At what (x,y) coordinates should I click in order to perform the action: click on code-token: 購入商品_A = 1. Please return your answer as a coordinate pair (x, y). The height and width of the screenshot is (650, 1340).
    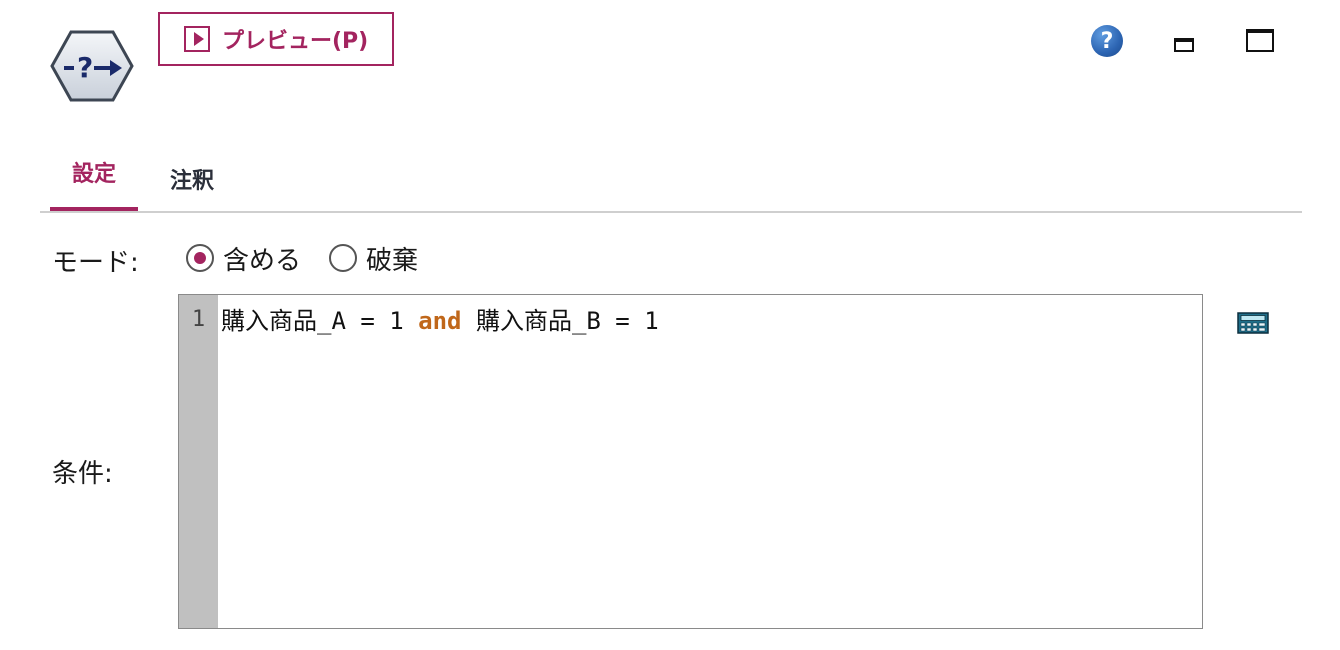
    Looking at the image, I should click on (320, 321).